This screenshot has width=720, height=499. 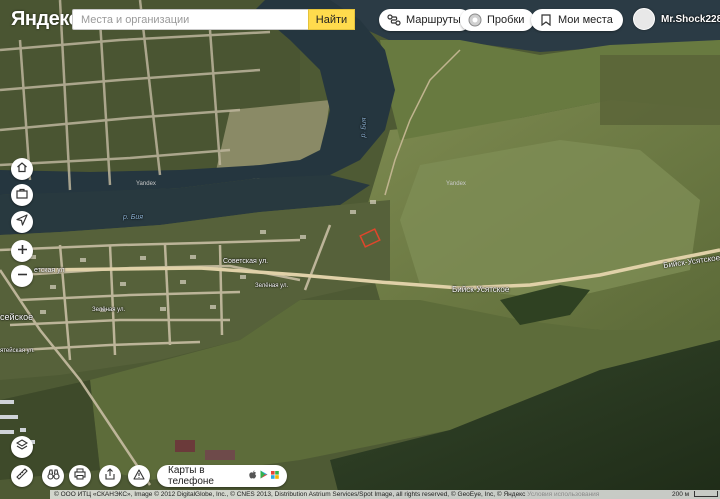 I want to click on layers-icon, so click(x=22, y=447).